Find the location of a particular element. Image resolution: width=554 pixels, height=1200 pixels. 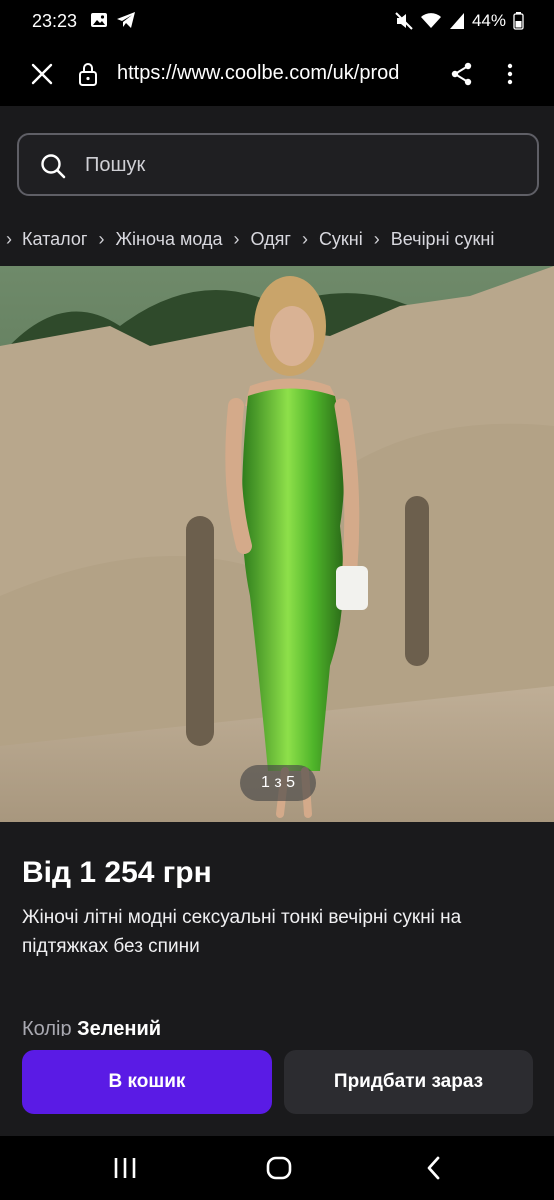

url-text: https://www.coolbe.com/uk/prod is located at coordinates (273, 73).